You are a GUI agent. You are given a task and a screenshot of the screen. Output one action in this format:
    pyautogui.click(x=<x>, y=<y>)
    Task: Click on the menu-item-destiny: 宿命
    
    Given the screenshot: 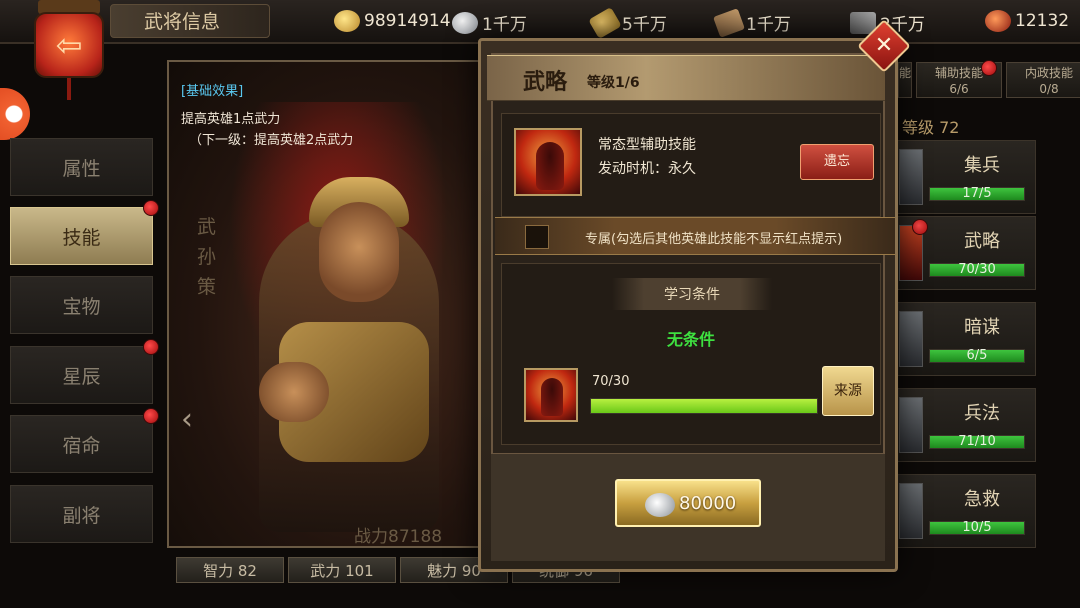 What is the action you would take?
    pyautogui.click(x=81, y=444)
    